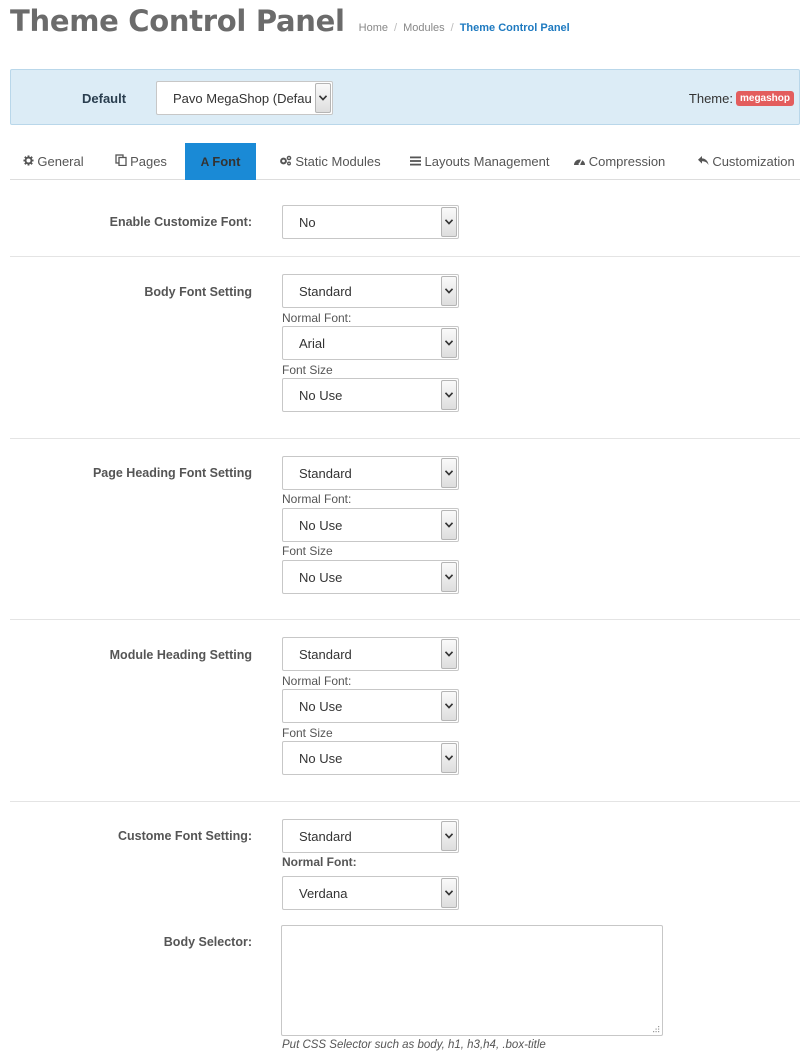 This screenshot has width=800, height=1058. What do you see at coordinates (515, 28) in the screenshot?
I see `breadcrumb-current: Theme Control Panel` at bounding box center [515, 28].